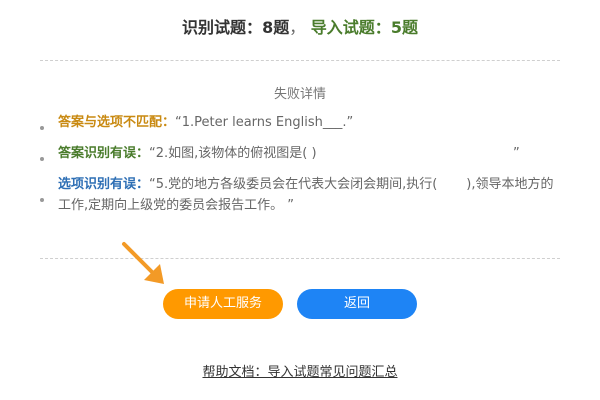  What do you see at coordinates (300, 370) in the screenshot?
I see `help-doc-link: 帮助文档：导入试题常见问题汇总` at bounding box center [300, 370].